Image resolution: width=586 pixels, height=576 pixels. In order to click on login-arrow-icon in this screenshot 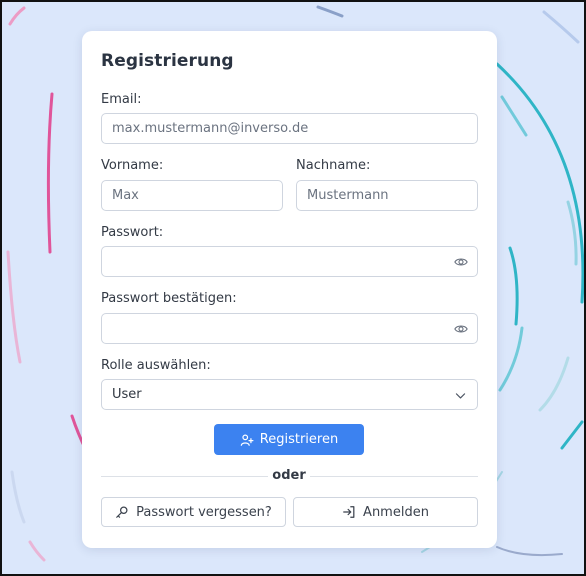, I will do `click(349, 512)`.